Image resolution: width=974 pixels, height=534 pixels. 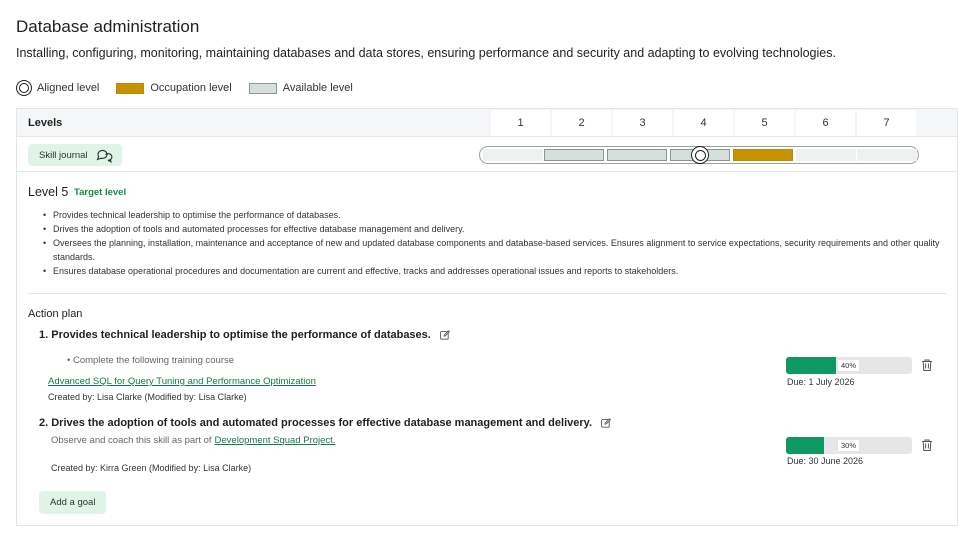 I want to click on level-number-1: 1, so click(x=520, y=123).